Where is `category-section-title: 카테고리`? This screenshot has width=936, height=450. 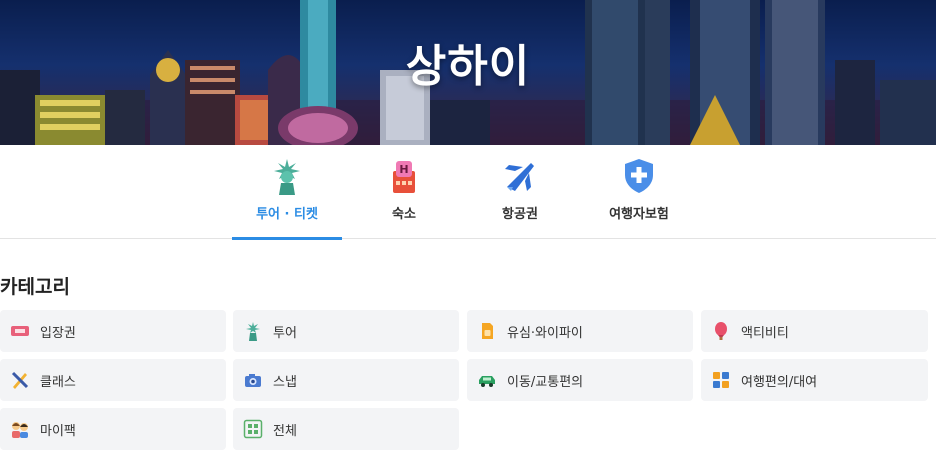 category-section-title: 카테고리 is located at coordinates (35, 287).